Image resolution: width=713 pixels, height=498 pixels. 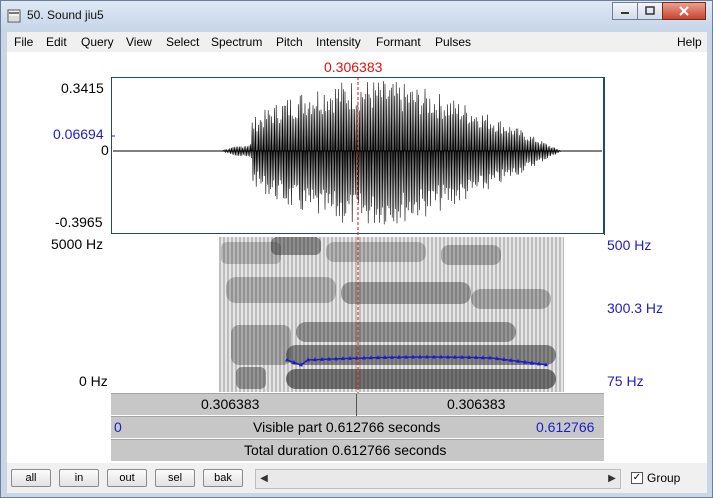 I want to click on scroll-left-icon: ◀, so click(x=264, y=479).